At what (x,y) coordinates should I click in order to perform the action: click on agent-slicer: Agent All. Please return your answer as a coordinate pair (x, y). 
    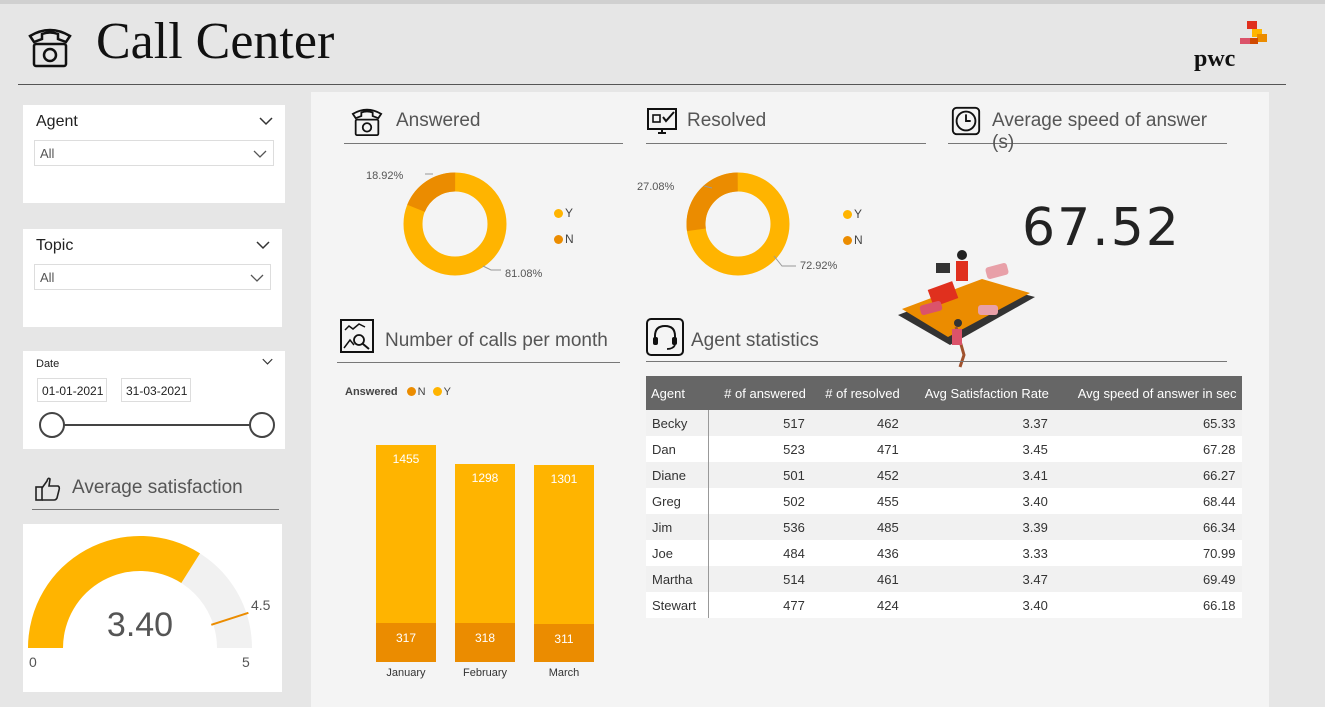
    Looking at the image, I should click on (154, 154).